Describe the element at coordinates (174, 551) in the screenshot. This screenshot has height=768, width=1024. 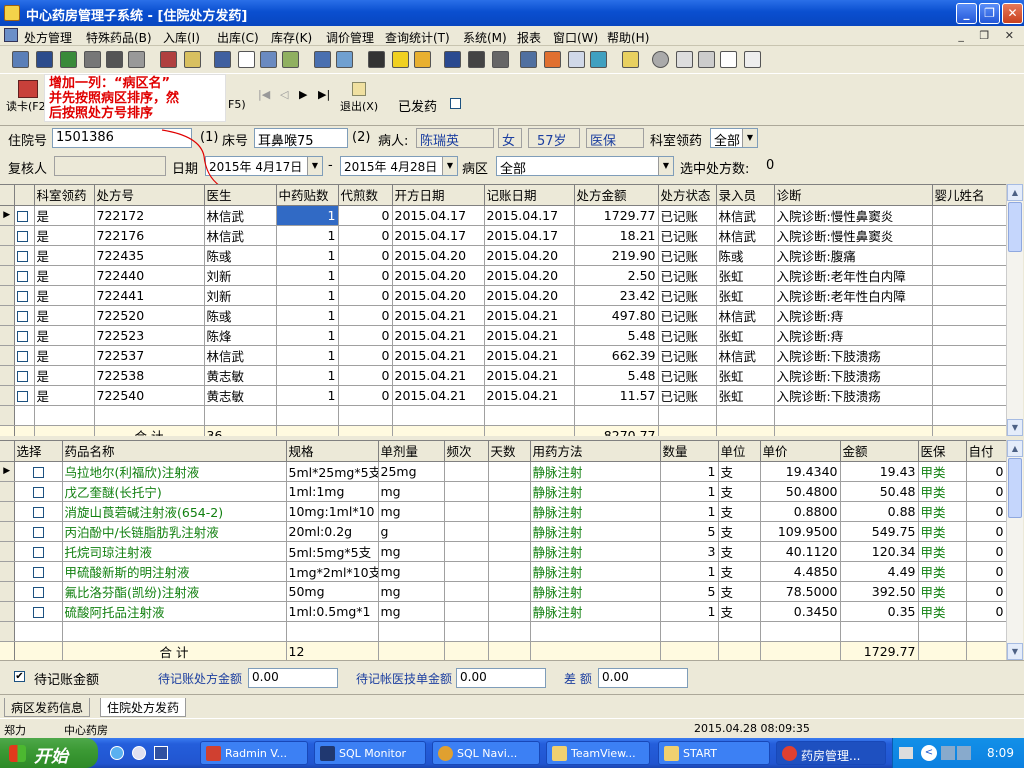
I see `drug-cell: 托烷司琼注射液` at that location.